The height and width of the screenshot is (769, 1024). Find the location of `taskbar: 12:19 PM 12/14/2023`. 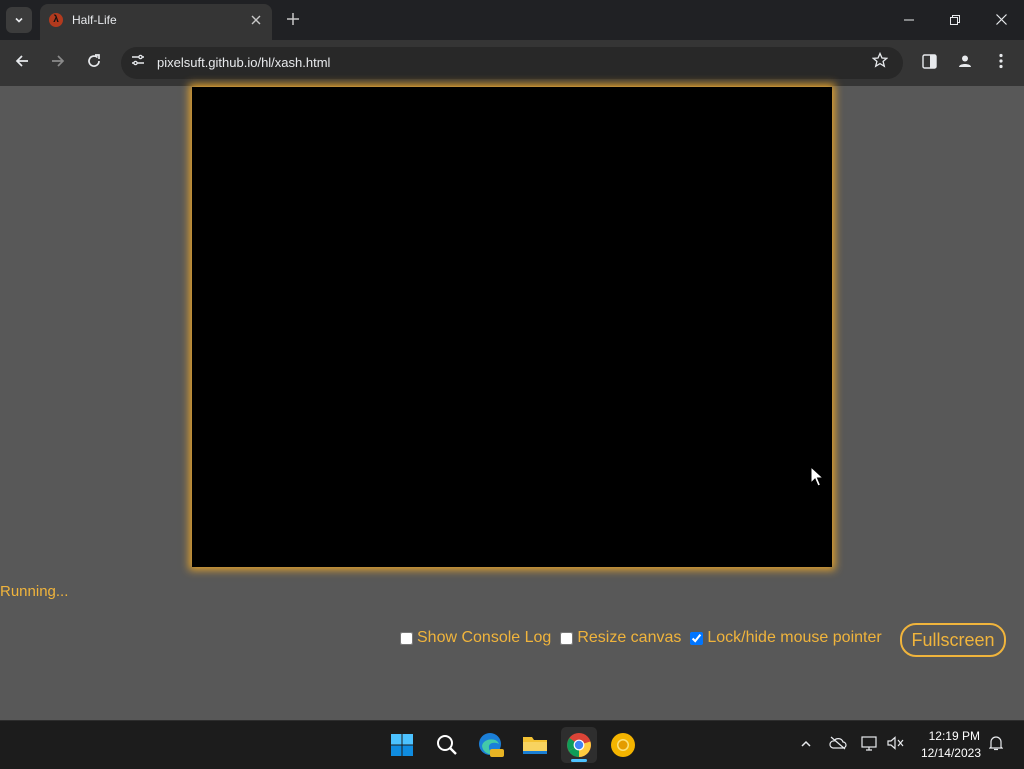

taskbar: 12:19 PM 12/14/2023 is located at coordinates (512, 744).